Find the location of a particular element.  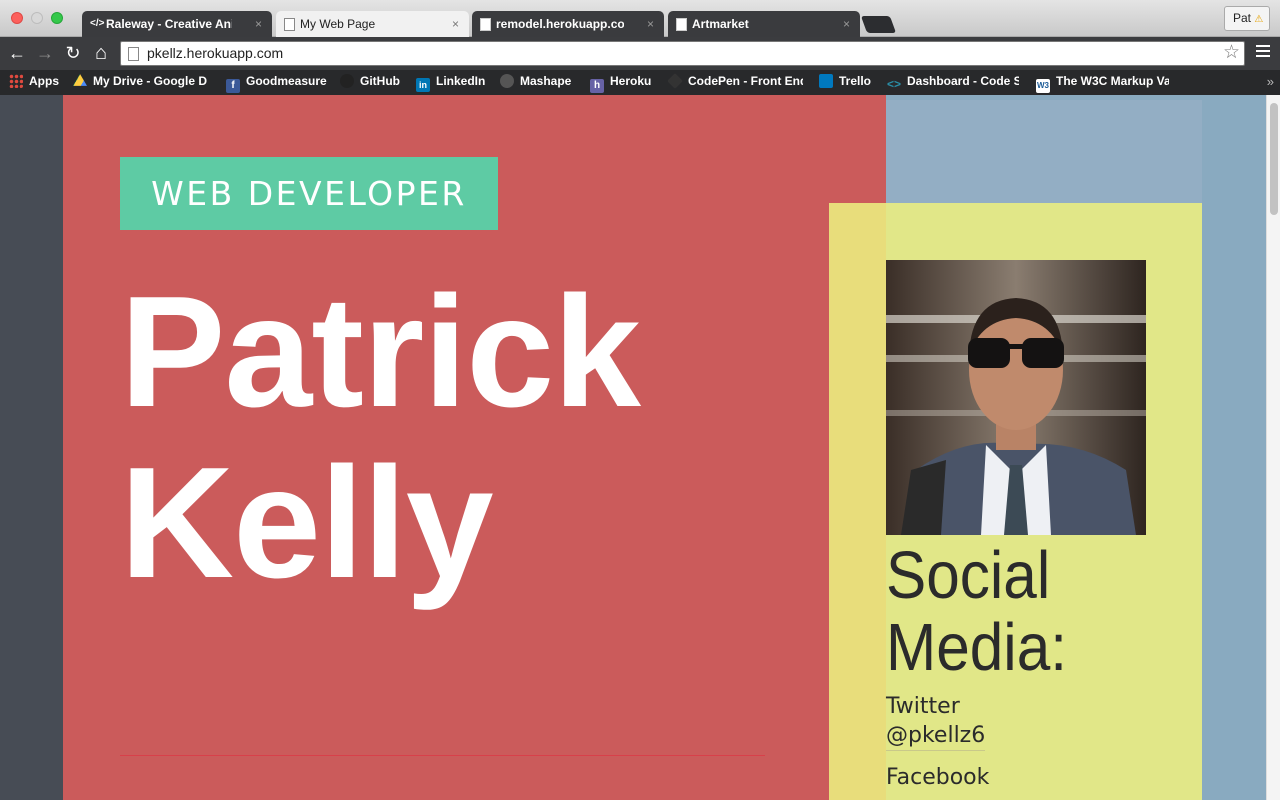

bookmark-dashboard-code-school: <> Dashboard - Code S is located at coordinates (953, 82).